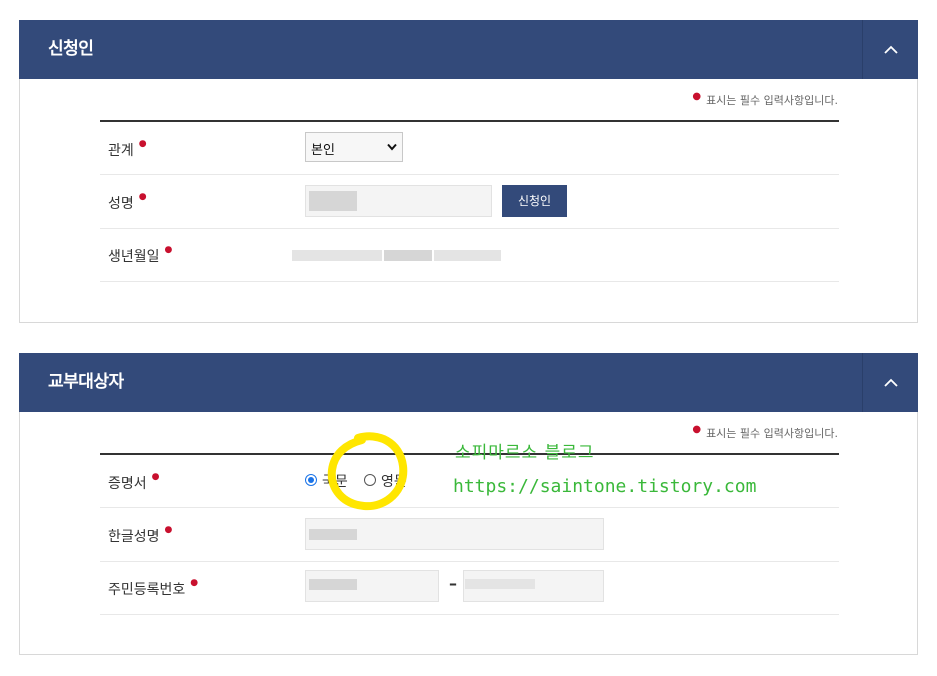 The image size is (937, 676). What do you see at coordinates (398, 201) in the screenshot?
I see `name-input` at bounding box center [398, 201].